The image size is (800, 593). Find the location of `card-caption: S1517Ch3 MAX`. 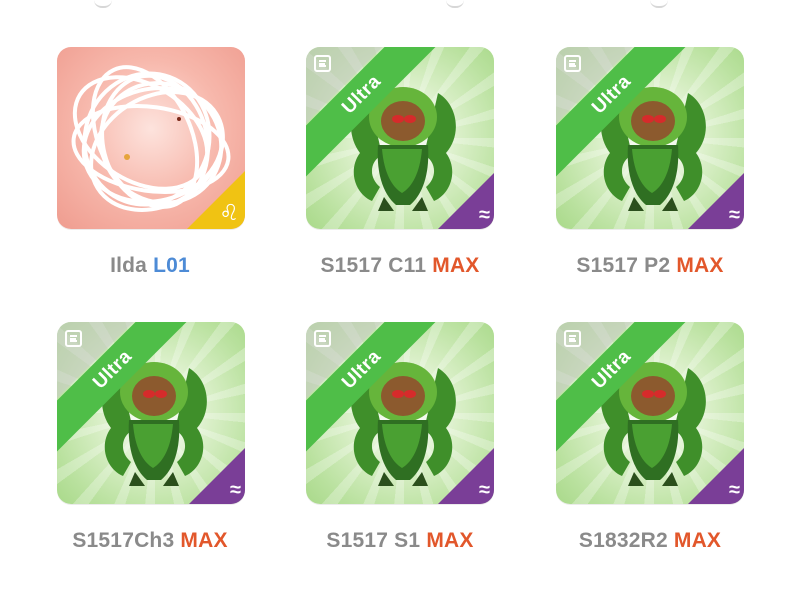

card-caption: S1517Ch3 MAX is located at coordinates (150, 541).